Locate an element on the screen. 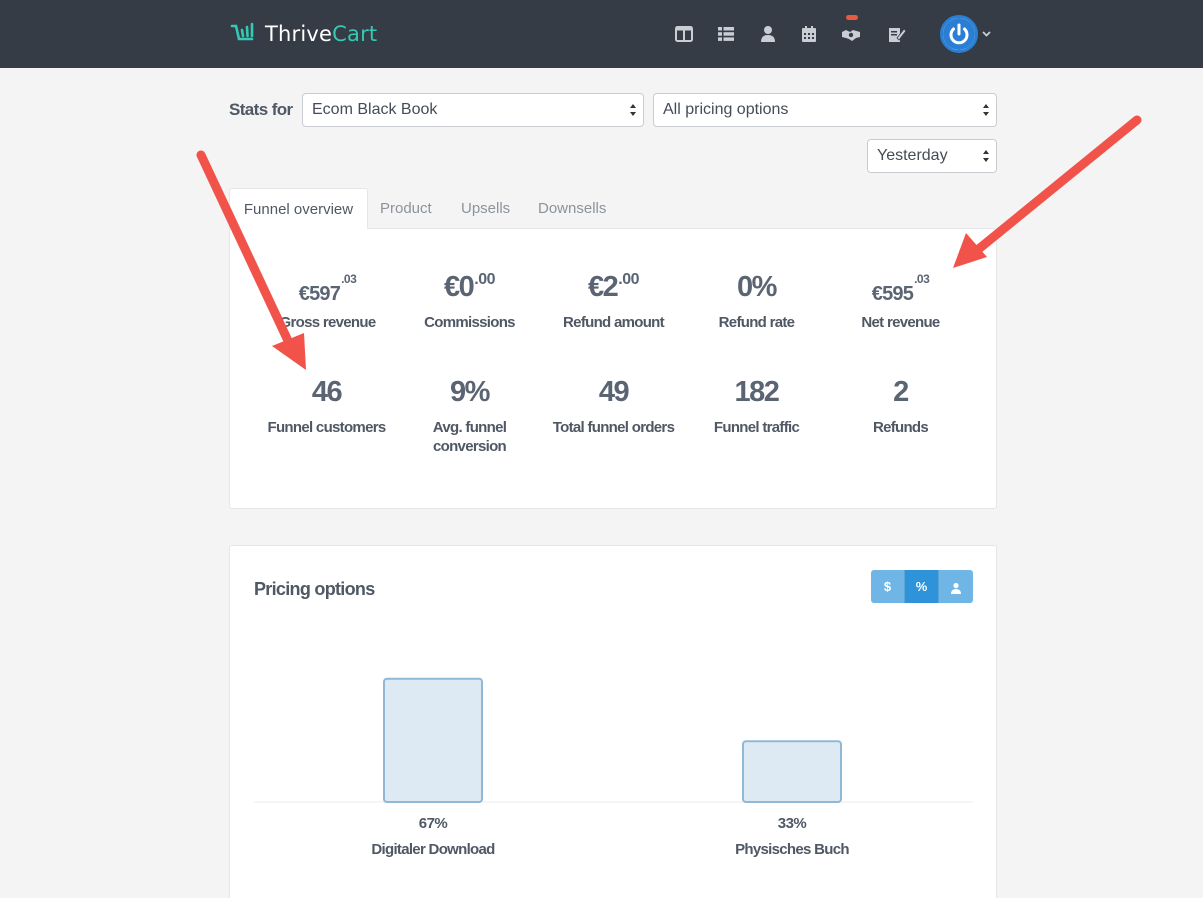  bar-value-label: 67% is located at coordinates (433, 823).